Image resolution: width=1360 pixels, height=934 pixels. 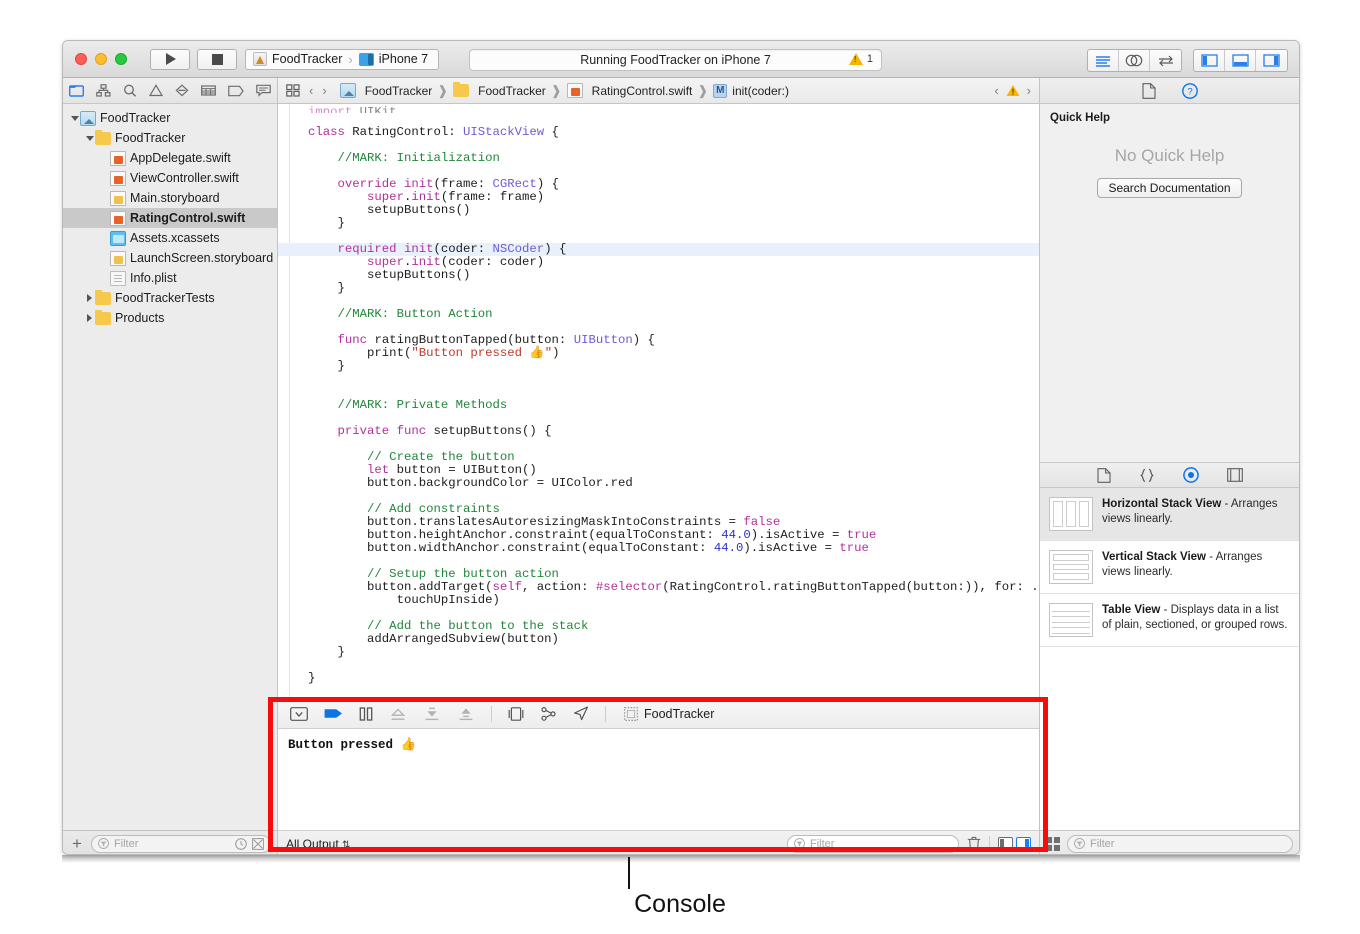 I want to click on object-library-icon, so click(x=1190, y=475).